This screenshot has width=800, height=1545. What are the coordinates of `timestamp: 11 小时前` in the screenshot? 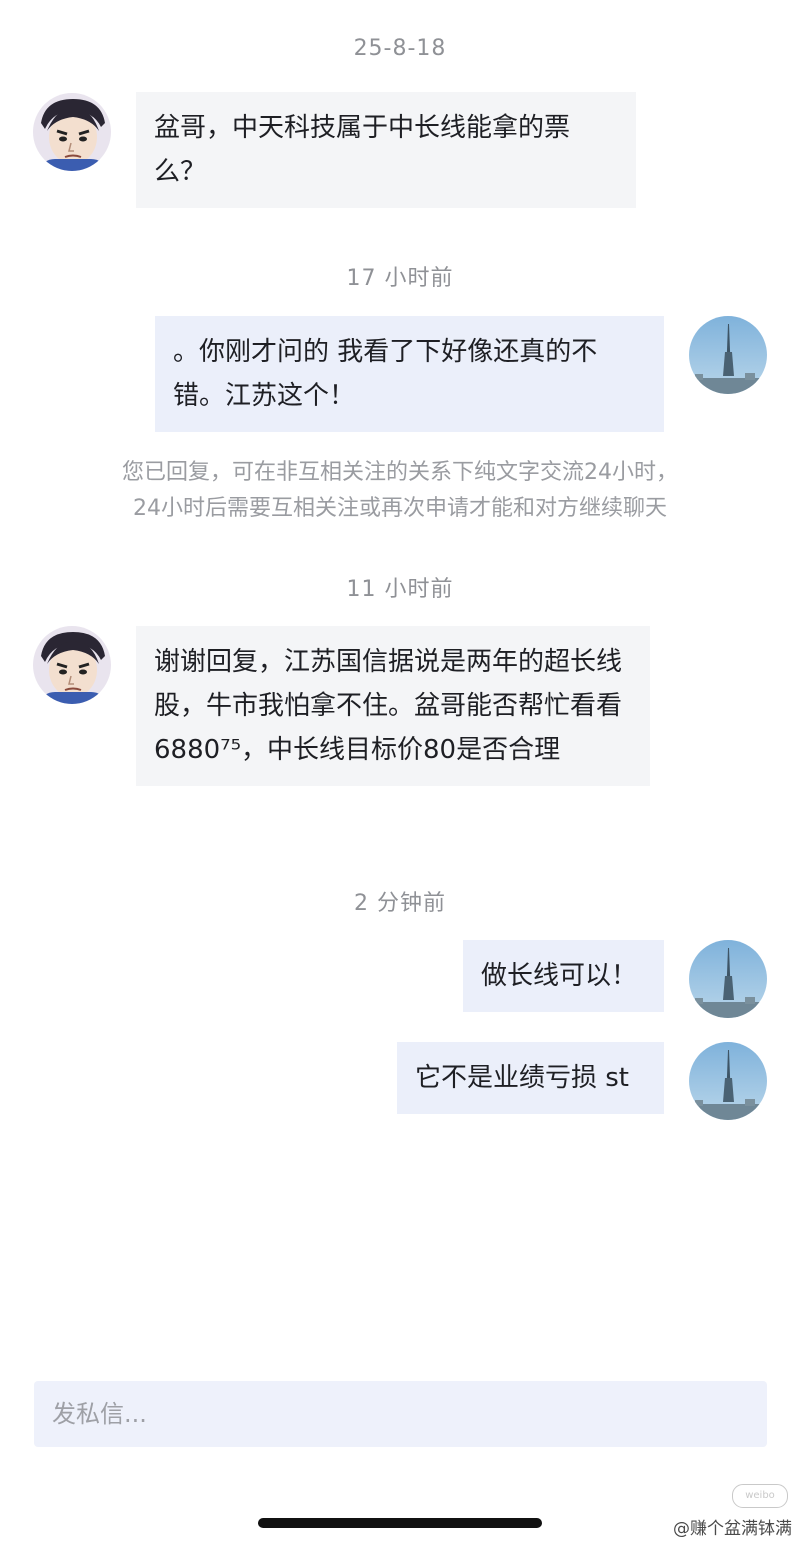 It's located at (400, 589).